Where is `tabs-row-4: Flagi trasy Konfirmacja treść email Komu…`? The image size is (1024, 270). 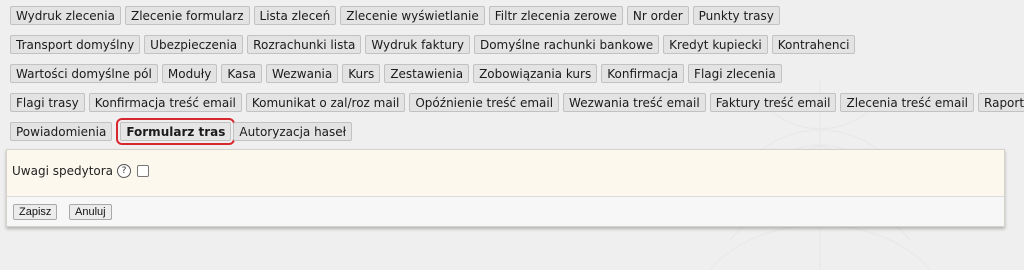
tabs-row-4: Flagi trasy Konfirmacja treść email Komu… is located at coordinates (517, 102).